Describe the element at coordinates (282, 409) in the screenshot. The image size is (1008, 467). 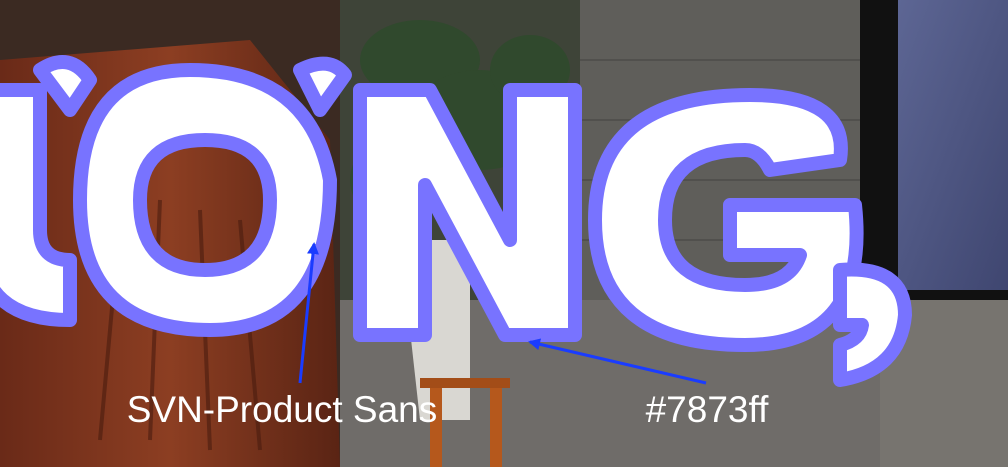
I see `font-name-label: SVN-Product Sans` at that location.